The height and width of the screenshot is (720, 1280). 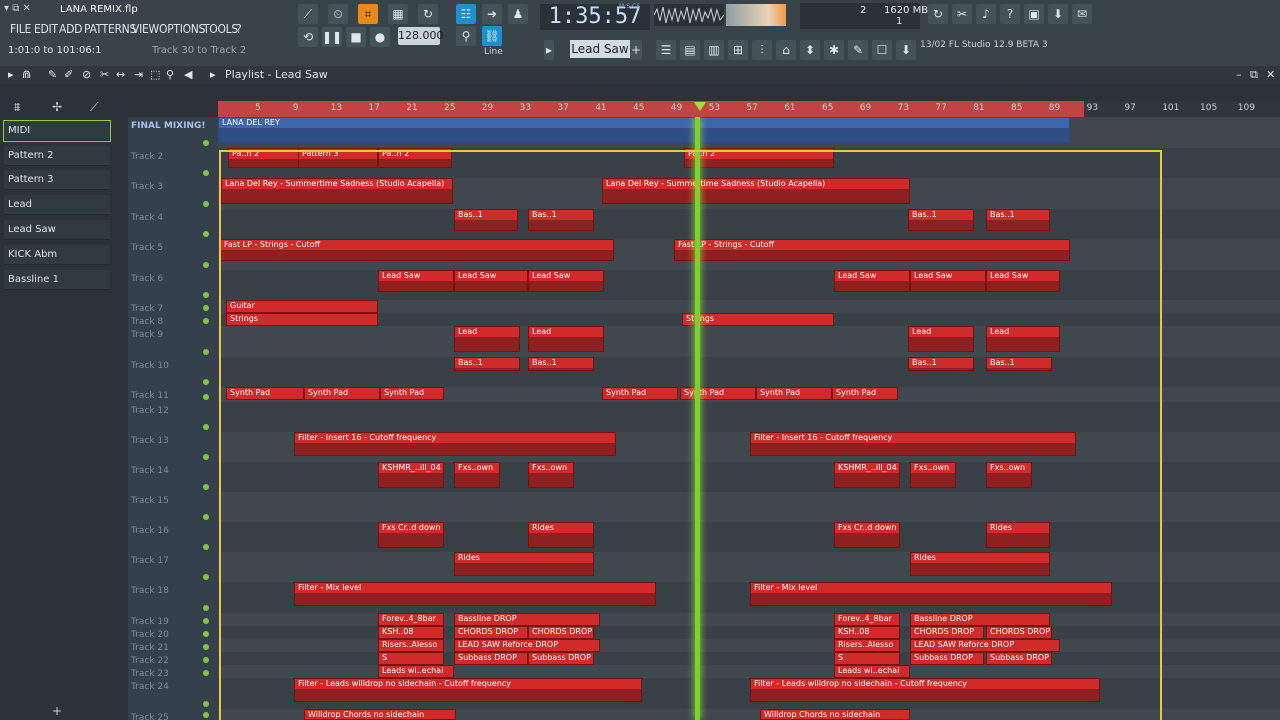 What do you see at coordinates (147, 279) in the screenshot?
I see `track-name: Track 6` at bounding box center [147, 279].